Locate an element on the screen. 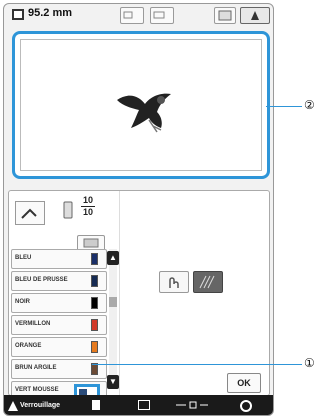 Image resolution: width=323 pixels, height=418 pixels. thread-view-button is located at coordinates (30, 213).